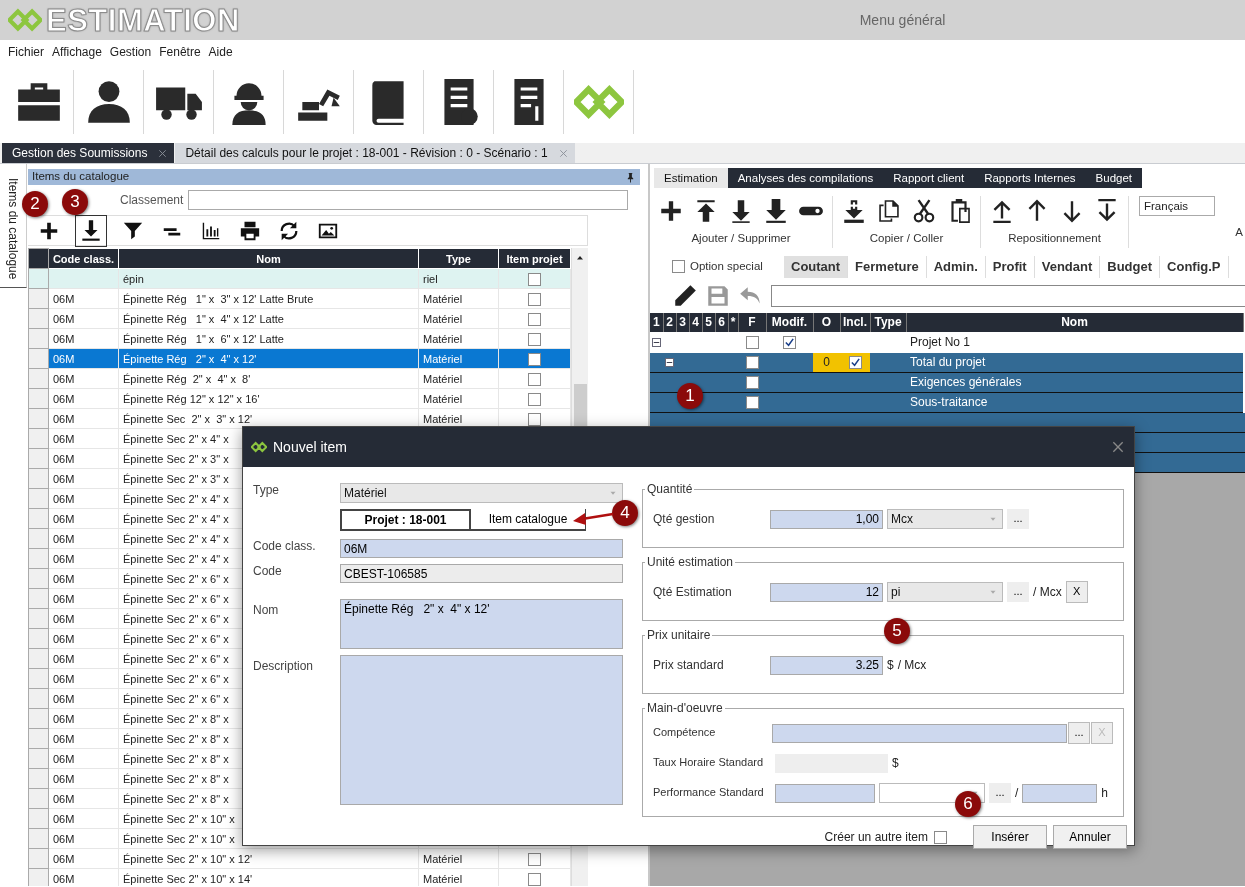 This screenshot has height=887, width=1245. What do you see at coordinates (83, 258) in the screenshot?
I see `column-header: Code class.` at bounding box center [83, 258].